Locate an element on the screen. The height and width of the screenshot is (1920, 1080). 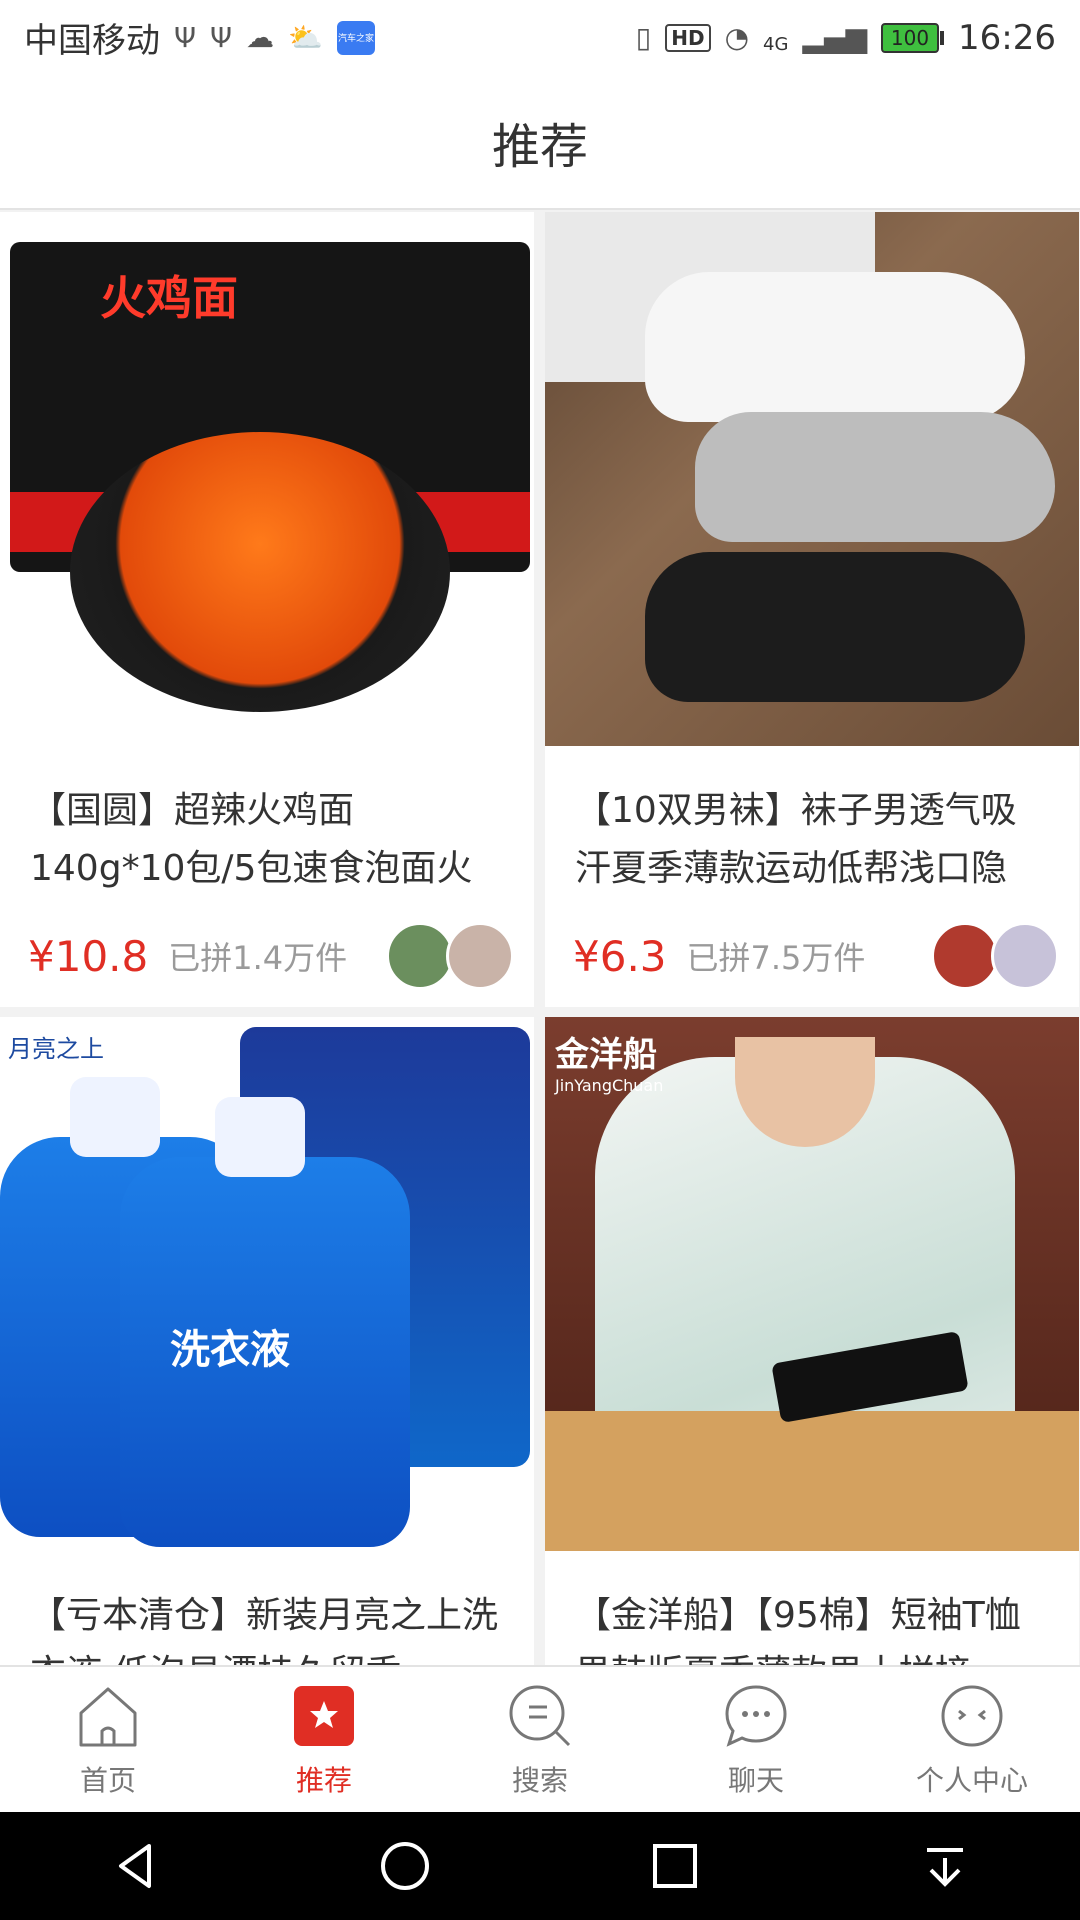
grey-sock-art is located at coordinates (875, 477).